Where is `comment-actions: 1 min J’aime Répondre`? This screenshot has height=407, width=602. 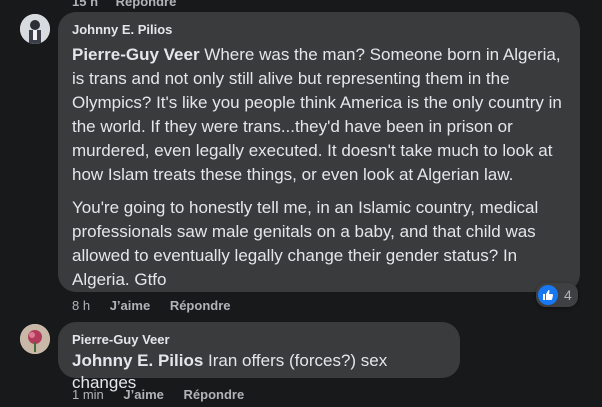
comment-actions: 1 min J’aime Répondre is located at coordinates (166, 394).